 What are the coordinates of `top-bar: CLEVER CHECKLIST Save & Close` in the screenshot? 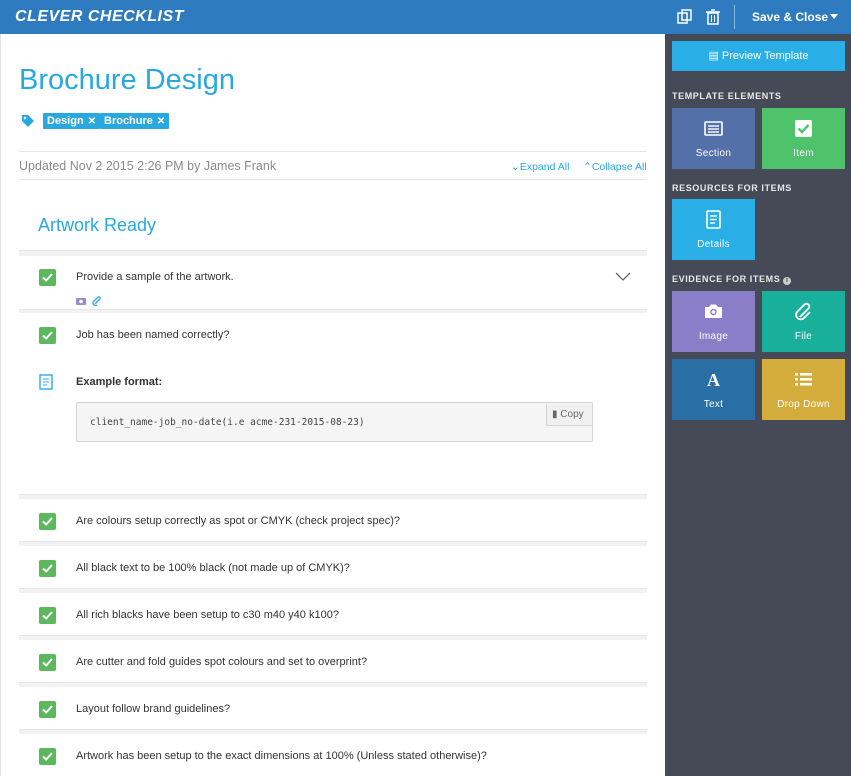 It's located at (425, 17).